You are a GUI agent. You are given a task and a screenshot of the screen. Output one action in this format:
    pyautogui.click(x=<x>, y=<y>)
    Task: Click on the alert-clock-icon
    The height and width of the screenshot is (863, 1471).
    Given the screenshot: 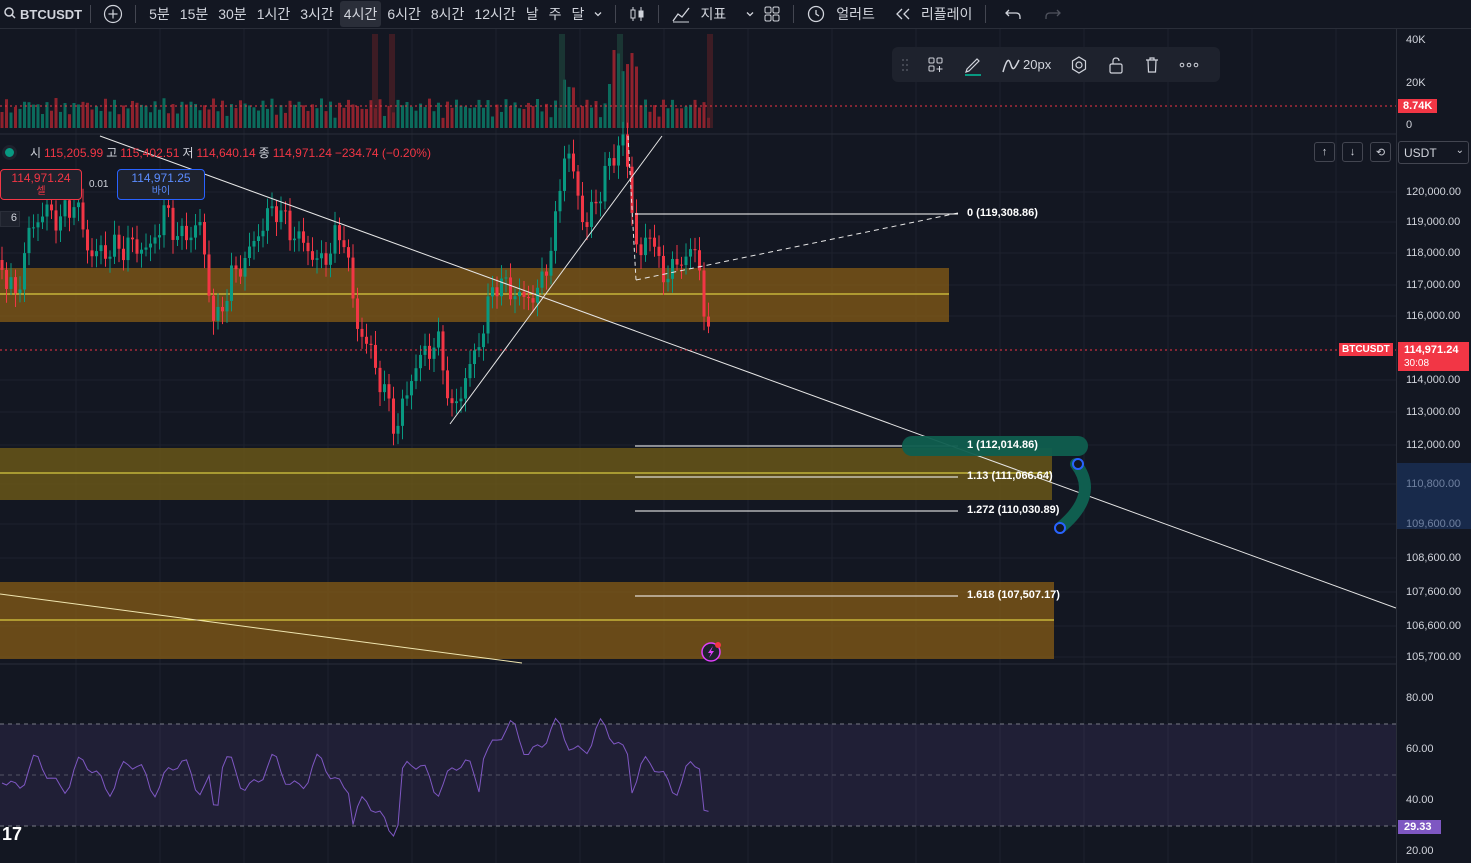 What is the action you would take?
    pyautogui.click(x=816, y=14)
    